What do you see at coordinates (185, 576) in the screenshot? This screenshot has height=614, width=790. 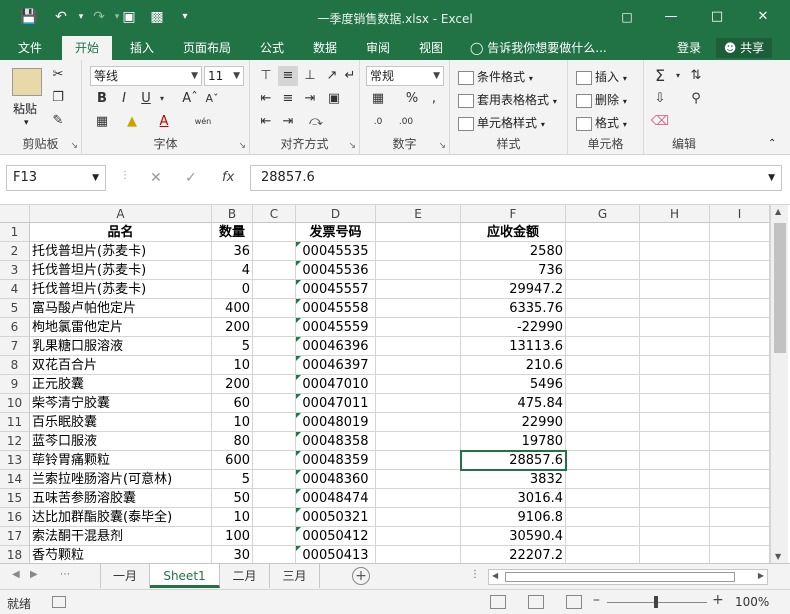 I see `sheet-tab-sheet1: Sheet1` at bounding box center [185, 576].